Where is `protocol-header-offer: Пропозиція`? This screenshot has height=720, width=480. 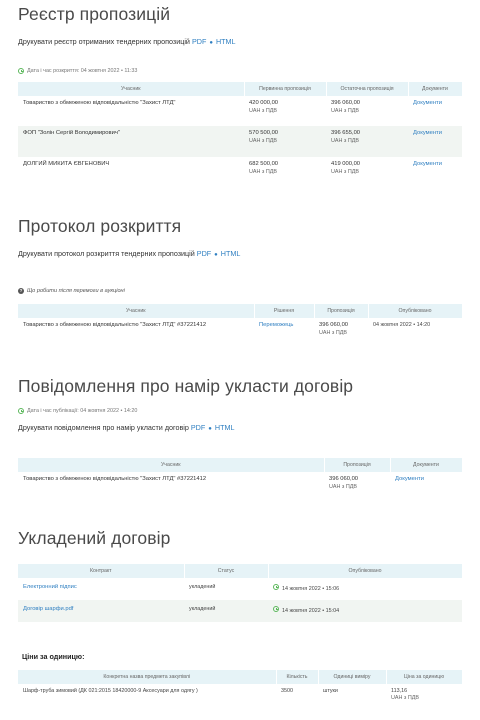
protocol-header-offer: Пропозиція is located at coordinates (341, 311).